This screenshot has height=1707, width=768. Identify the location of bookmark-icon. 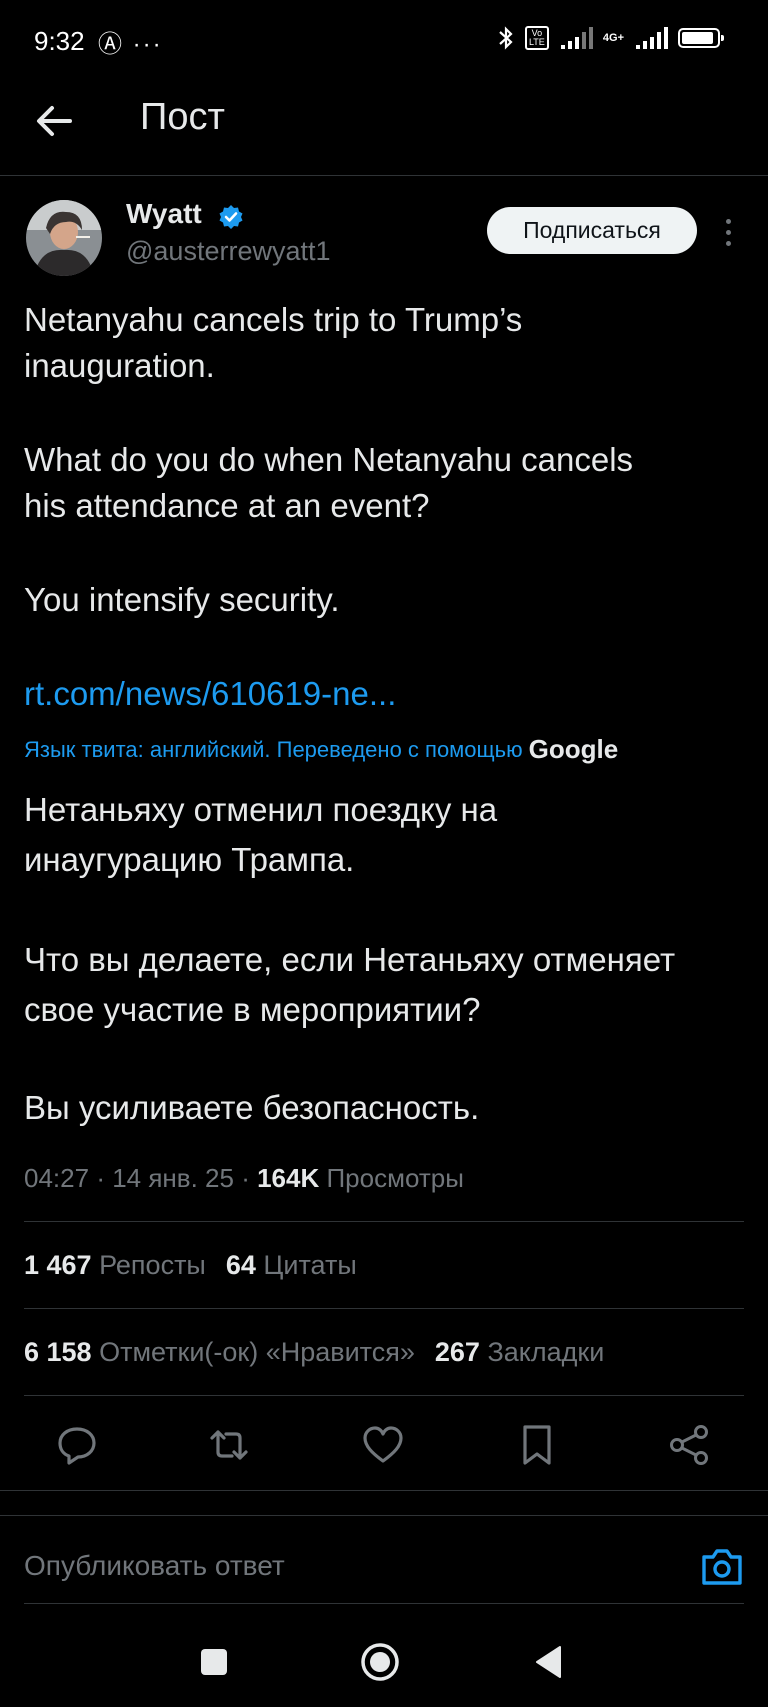
(537, 1445).